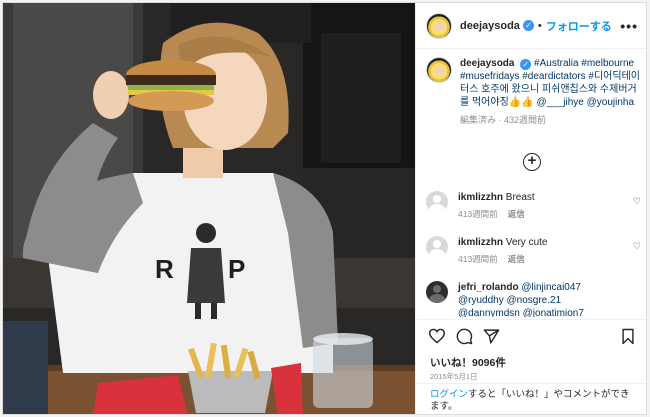 This screenshot has width=650, height=417. I want to click on login-prompt: ログインすると「いいね！」やコメントができます。, so click(531, 398).